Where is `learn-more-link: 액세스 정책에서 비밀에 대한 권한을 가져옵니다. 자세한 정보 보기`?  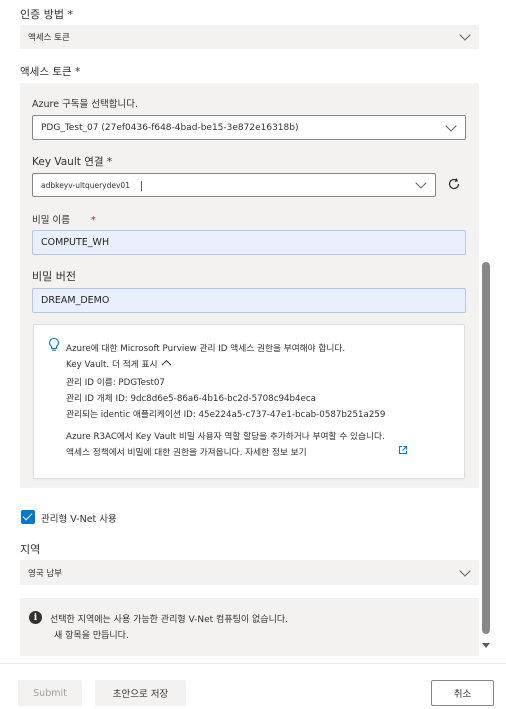
learn-more-link: 액세스 정책에서 비밀에 대한 권한을 가져옵니다. 자세한 정보 보기 is located at coordinates (186, 451).